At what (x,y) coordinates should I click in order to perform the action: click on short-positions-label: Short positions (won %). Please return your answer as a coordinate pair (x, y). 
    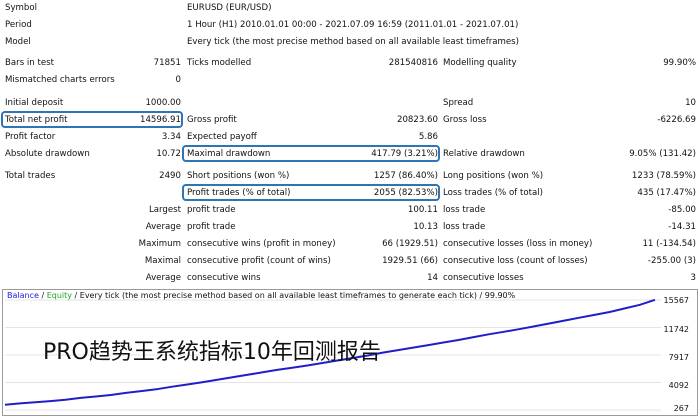
    Looking at the image, I should click on (238, 176).